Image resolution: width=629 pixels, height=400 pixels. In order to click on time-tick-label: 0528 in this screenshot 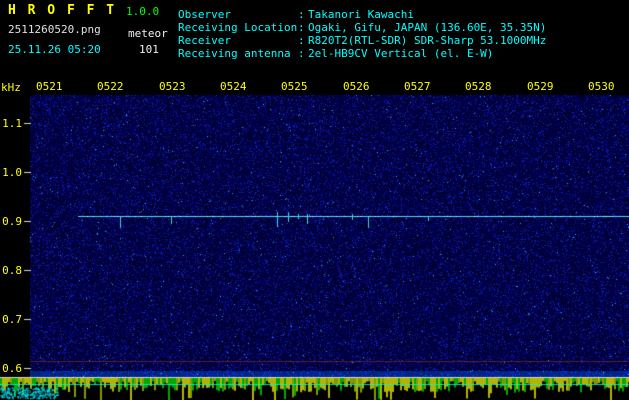, I will do `click(478, 86)`.